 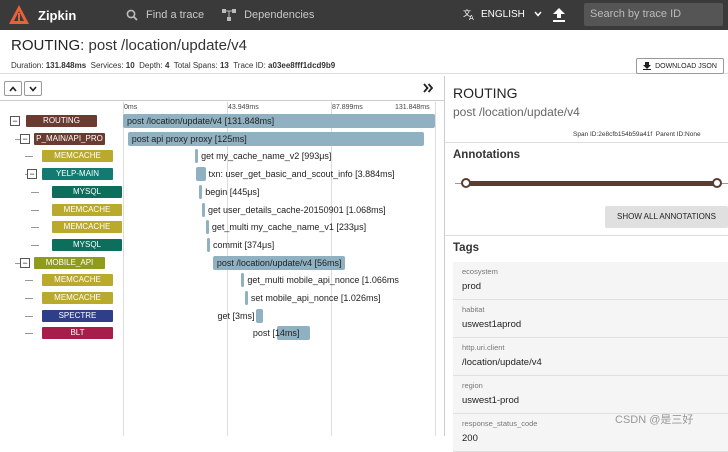 What do you see at coordinates (232, 191) in the screenshot?
I see `span-label: begin [445μs]` at bounding box center [232, 191].